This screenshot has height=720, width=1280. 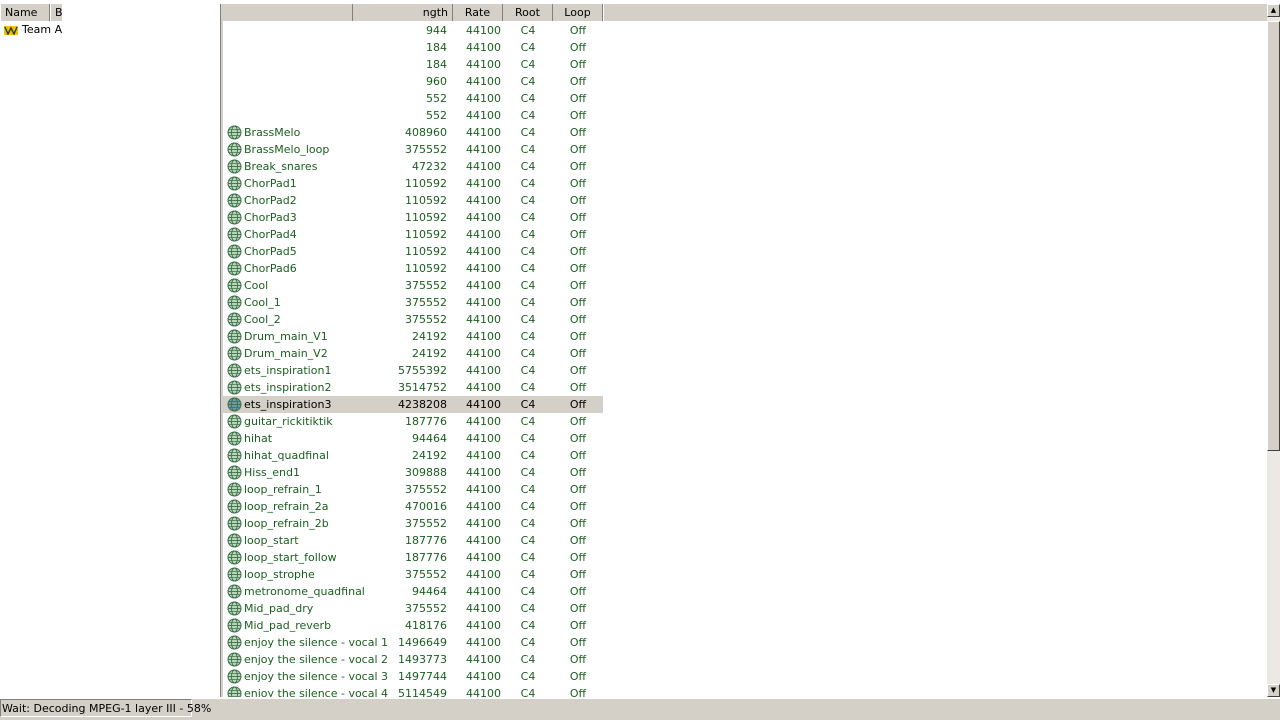 What do you see at coordinates (25, 12) in the screenshot?
I see `column-header-name: Name` at bounding box center [25, 12].